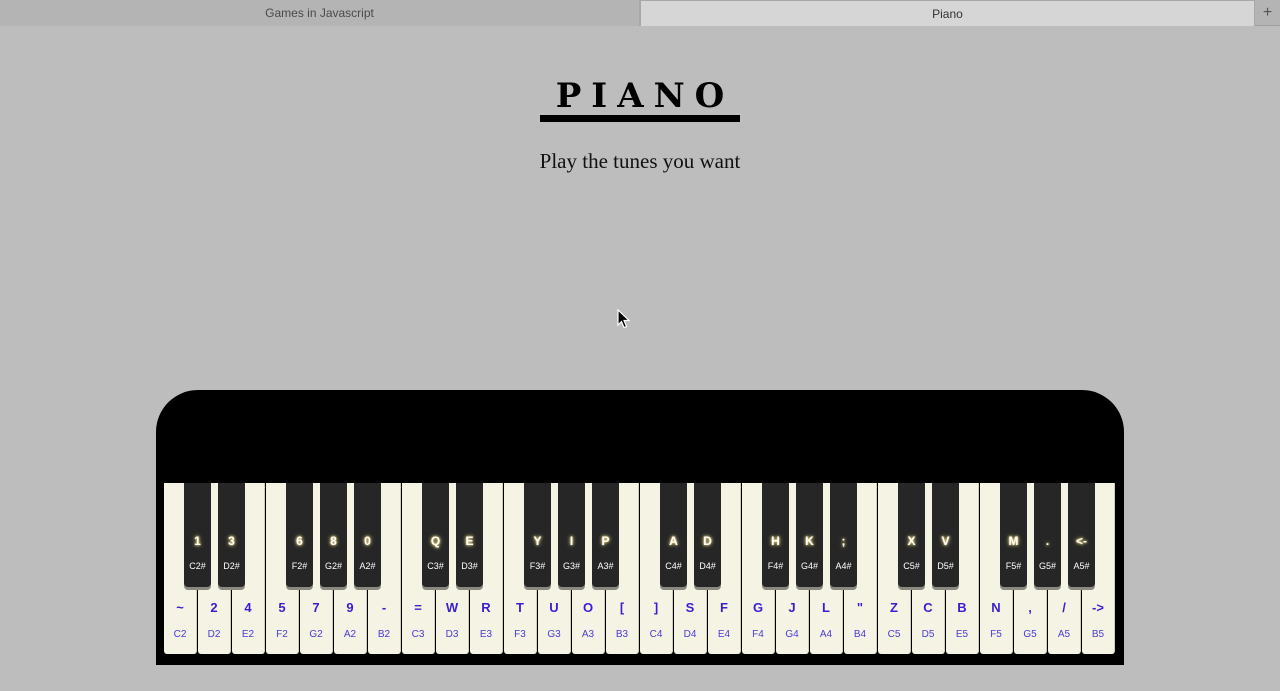  What do you see at coordinates (350, 634) in the screenshot?
I see `white-key-note: A2` at bounding box center [350, 634].